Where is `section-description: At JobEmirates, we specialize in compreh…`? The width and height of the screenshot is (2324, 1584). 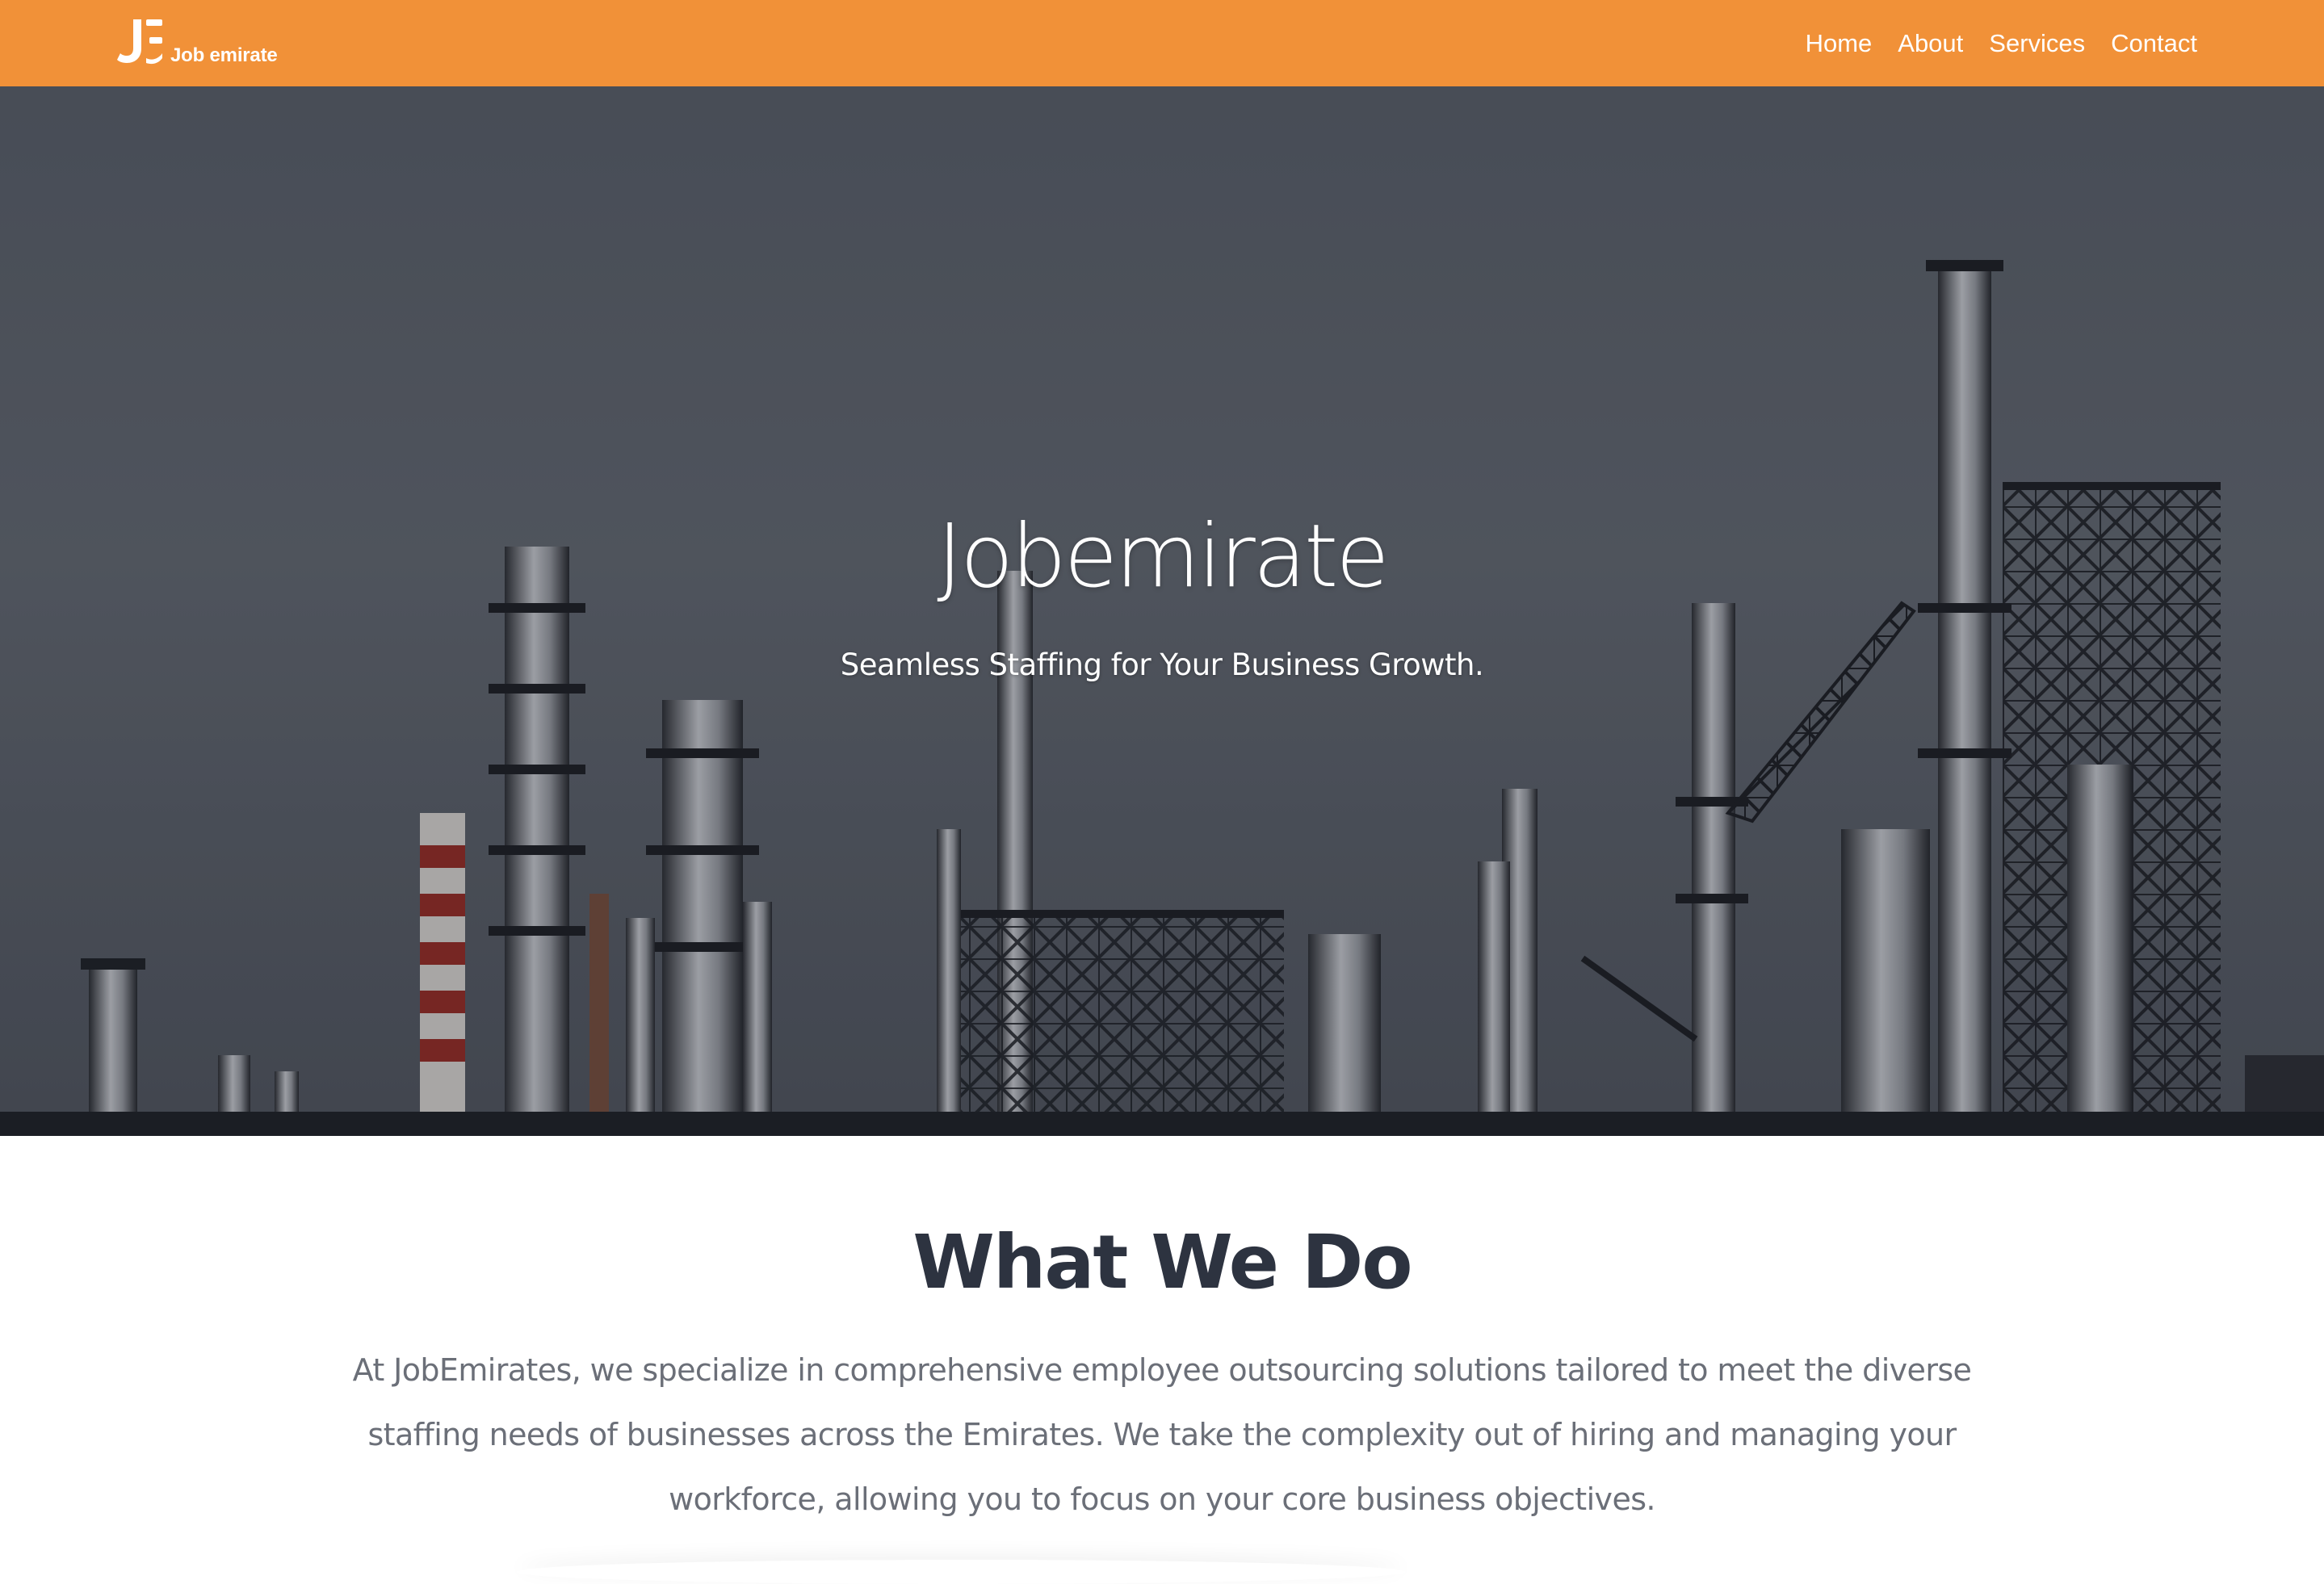
section-description: At JobEmirates, we specialize in compreh… is located at coordinates (1162, 1434).